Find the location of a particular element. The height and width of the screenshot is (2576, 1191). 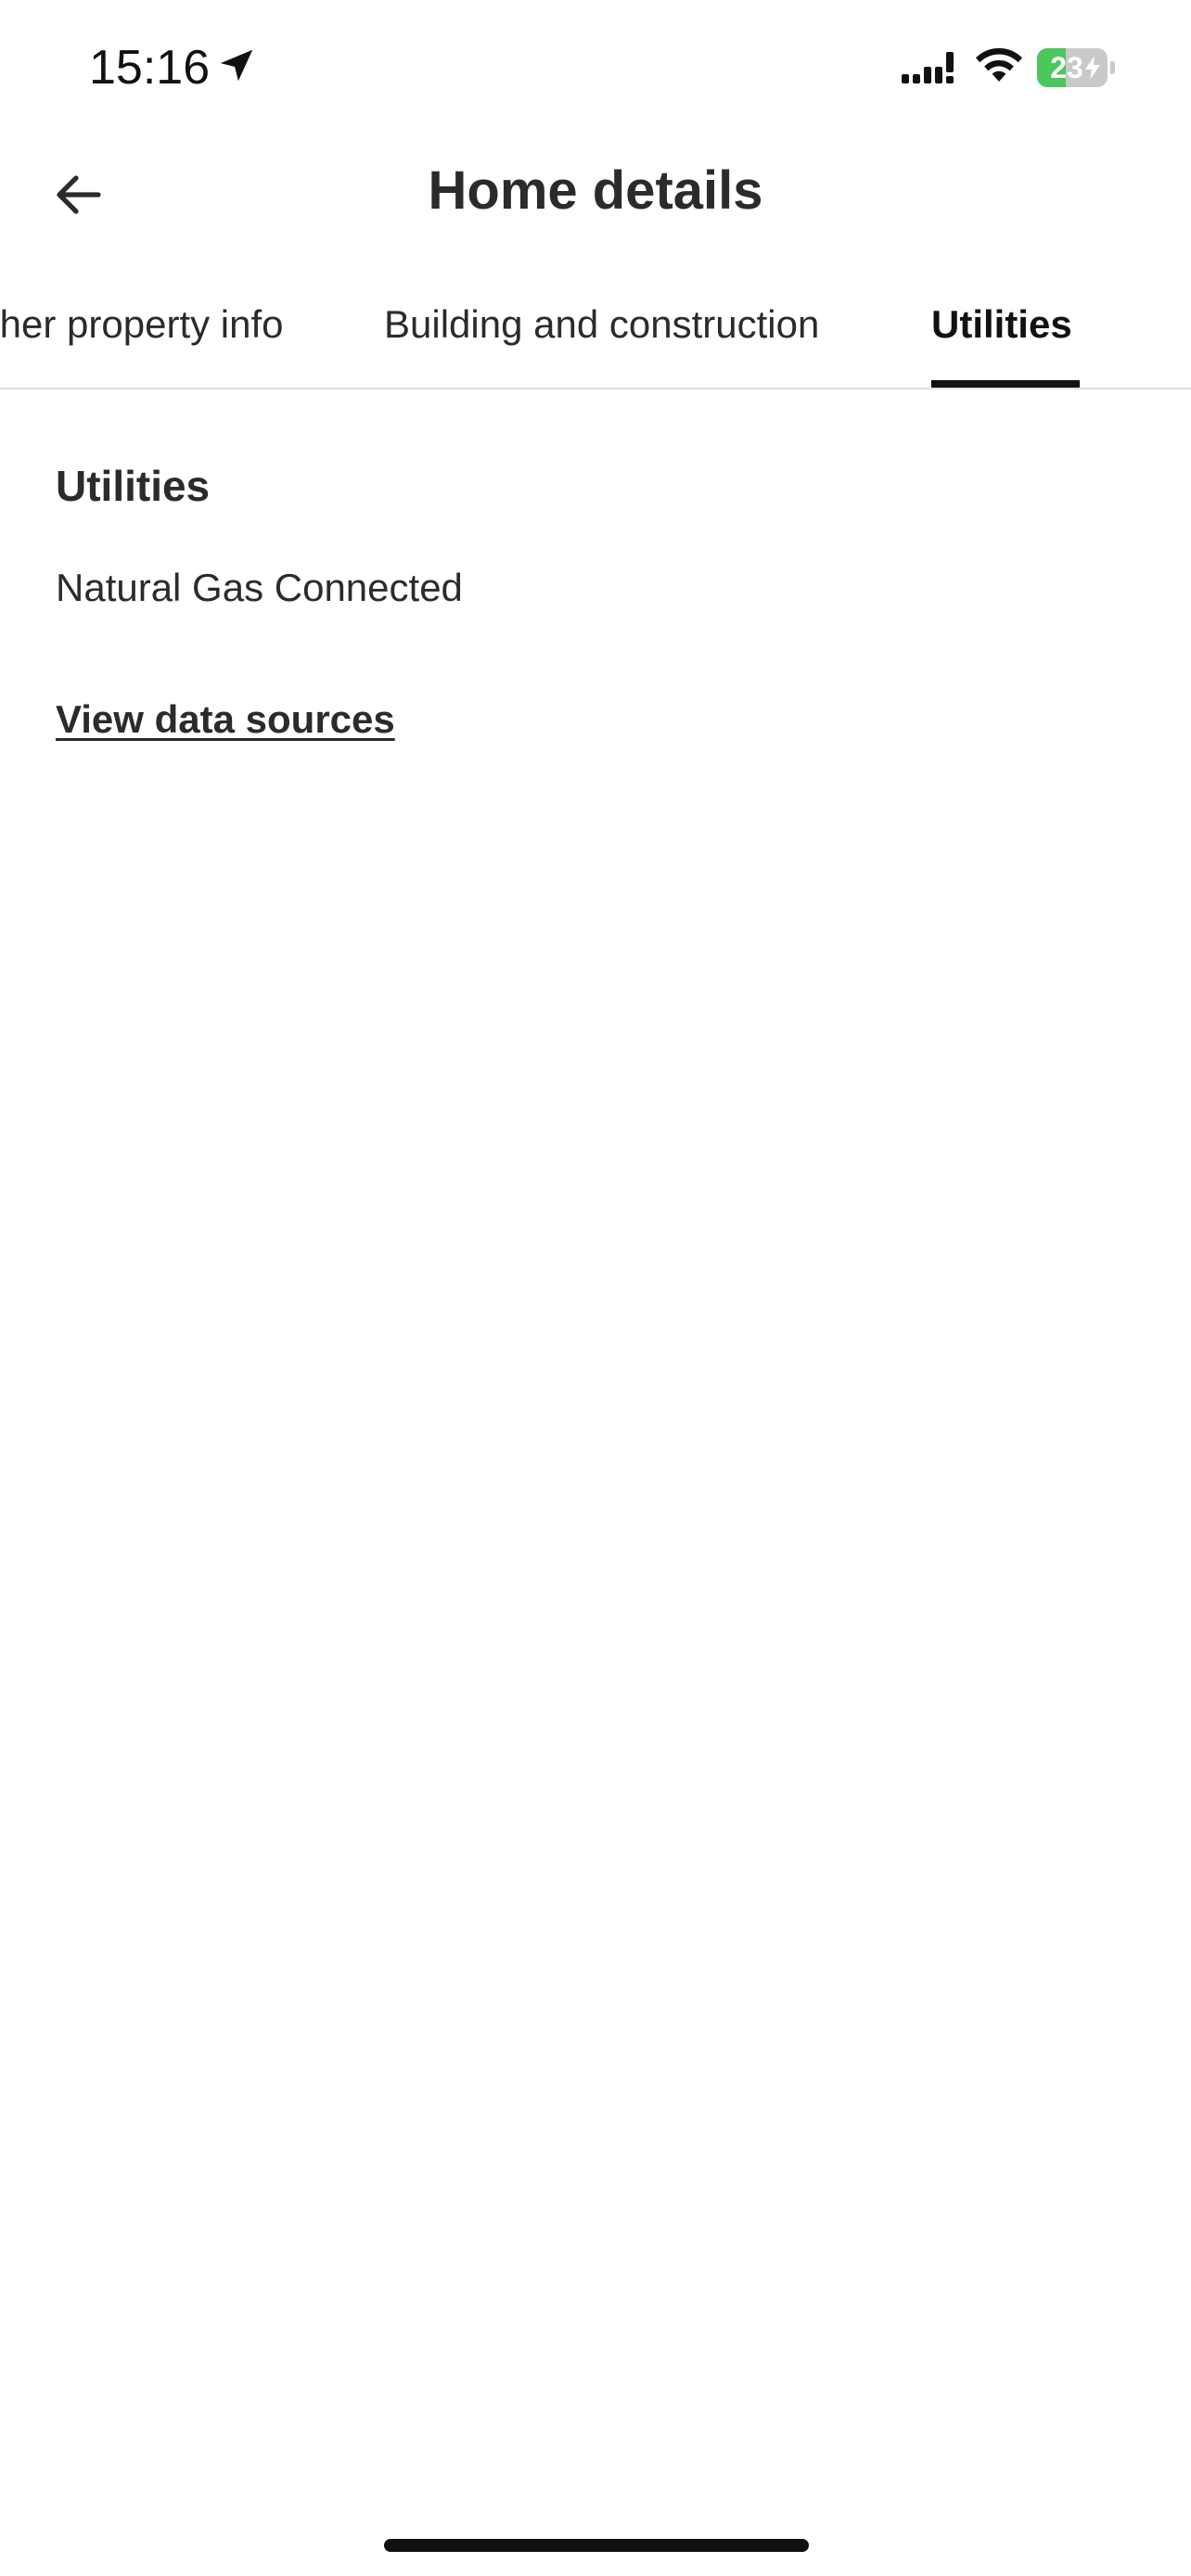

section-title: Utilities is located at coordinates (133, 486).